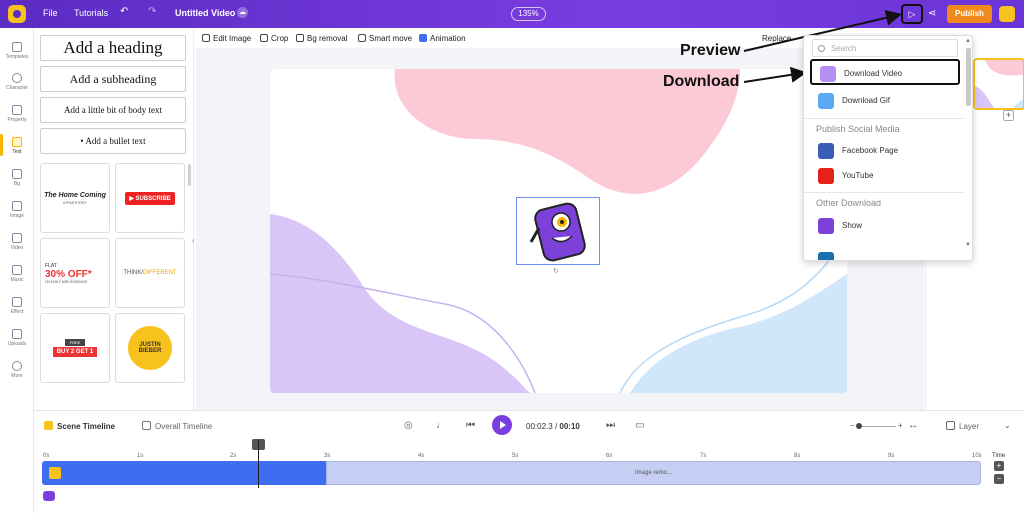 The height and width of the screenshot is (513, 1024). What do you see at coordinates (17, 274) in the screenshot?
I see `rail-music: Music` at bounding box center [17, 274].